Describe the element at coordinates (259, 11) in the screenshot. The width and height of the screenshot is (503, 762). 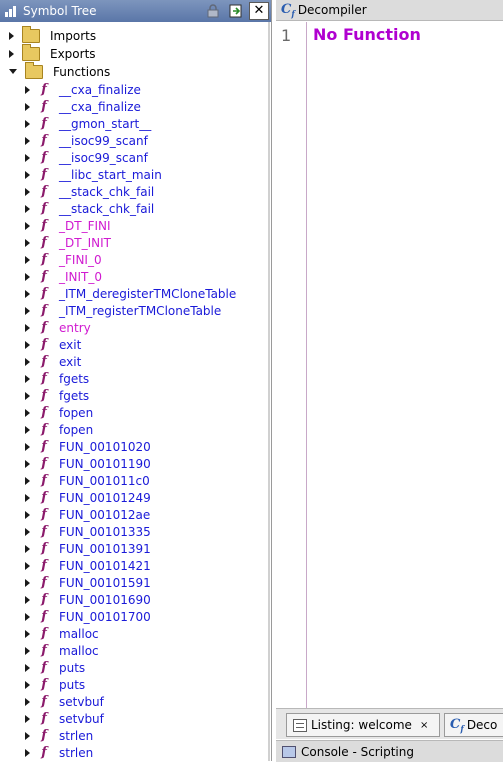
I see `close-button: ✕` at that location.